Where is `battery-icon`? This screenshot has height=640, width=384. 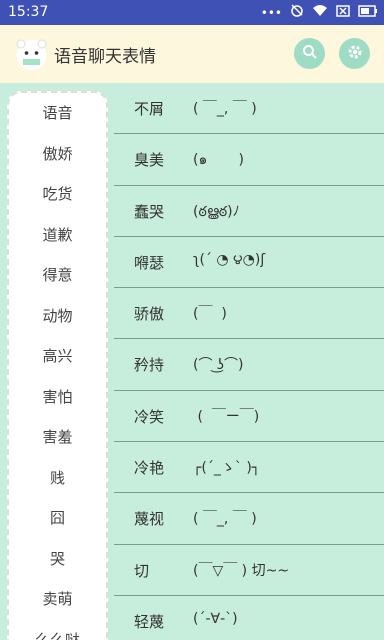
battery-icon is located at coordinates (368, 13).